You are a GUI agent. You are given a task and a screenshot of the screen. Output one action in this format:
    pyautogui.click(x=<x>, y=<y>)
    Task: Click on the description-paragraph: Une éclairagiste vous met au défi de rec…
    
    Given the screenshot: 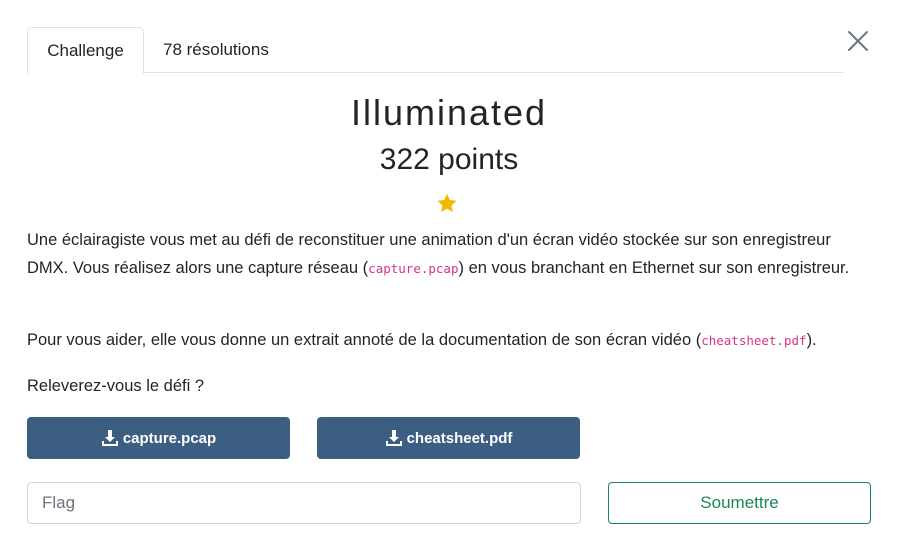 What is the action you would take?
    pyautogui.click(x=438, y=254)
    